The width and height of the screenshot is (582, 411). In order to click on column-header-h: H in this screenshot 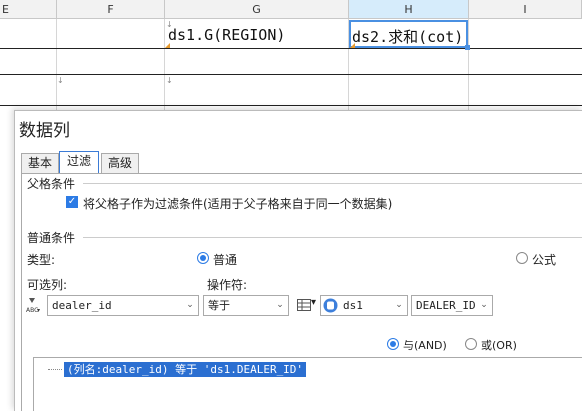, I will do `click(409, 9)`.